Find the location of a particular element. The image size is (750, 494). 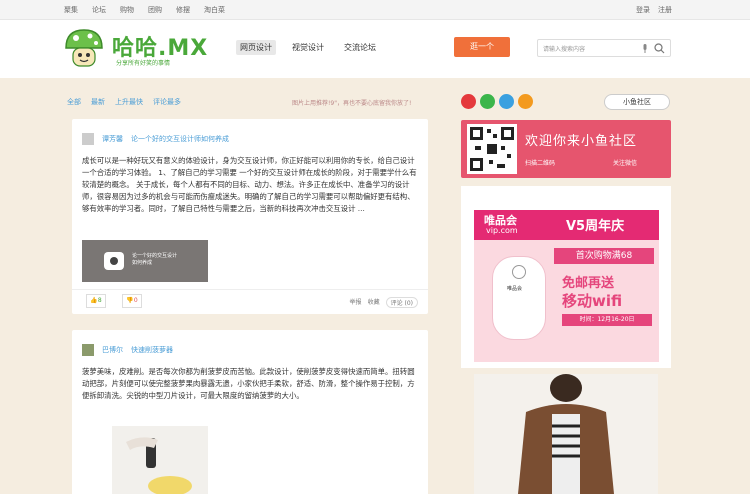

login-link: 登录 is located at coordinates (643, 10).